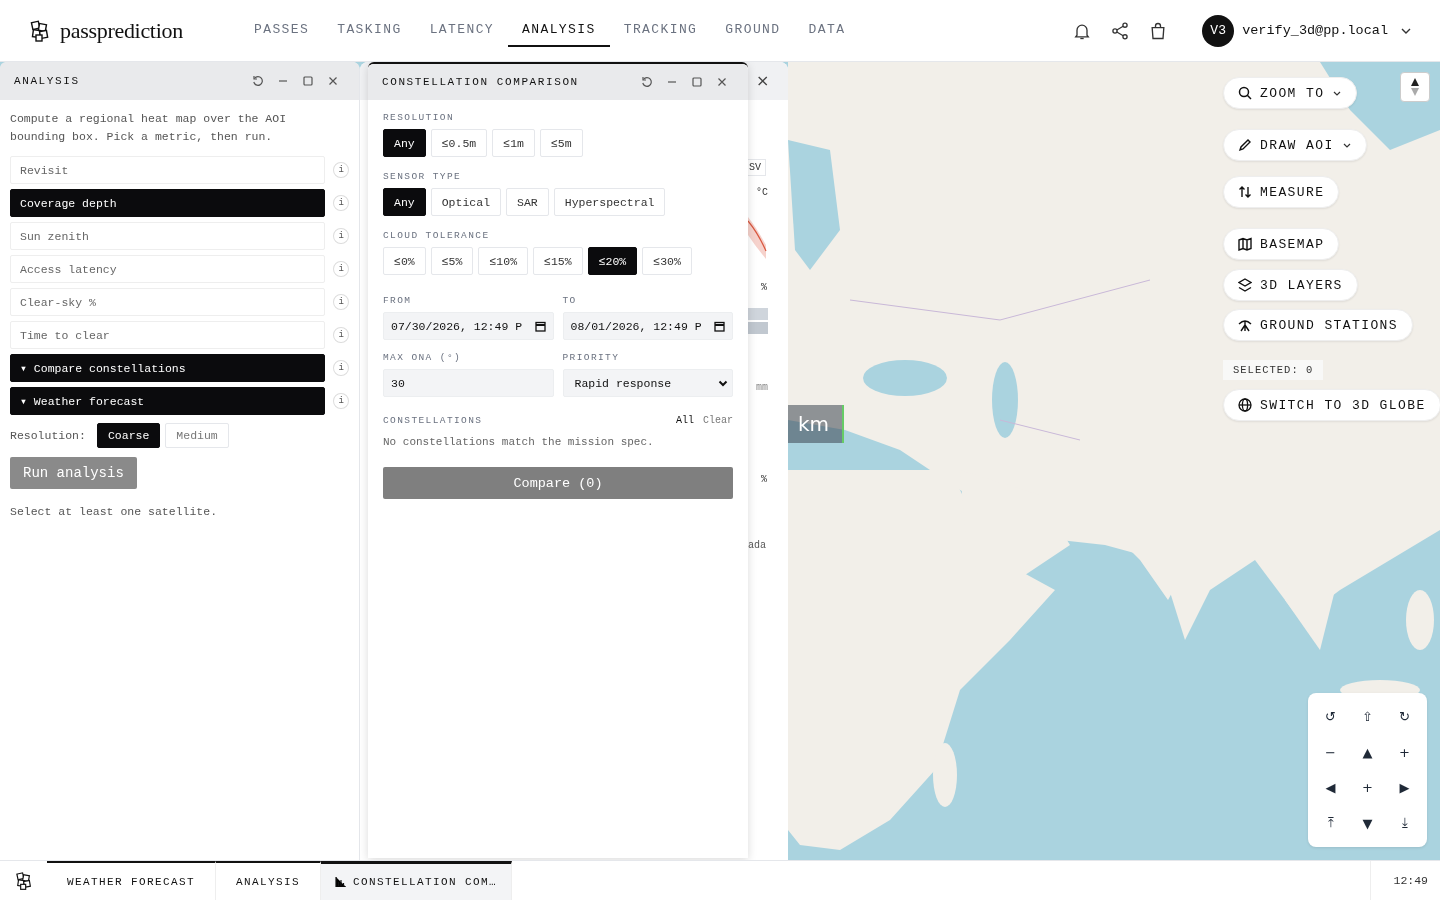 The width and height of the screenshot is (1440, 900). Describe the element at coordinates (503, 261) in the screenshot. I see `filter-chip: ≤10%` at that location.